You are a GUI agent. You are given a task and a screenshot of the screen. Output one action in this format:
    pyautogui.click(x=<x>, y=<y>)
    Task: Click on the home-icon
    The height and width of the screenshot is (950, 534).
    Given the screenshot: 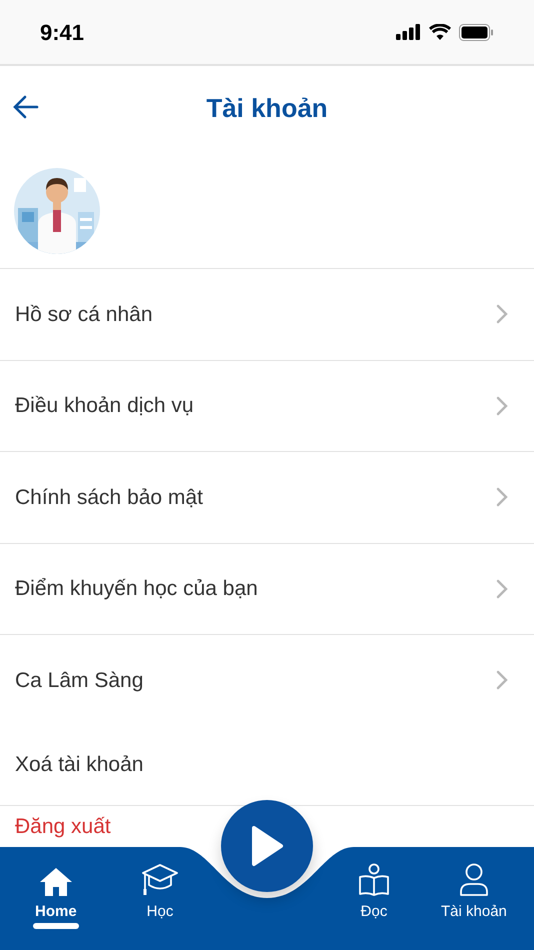 What is the action you would take?
    pyautogui.click(x=55, y=882)
    